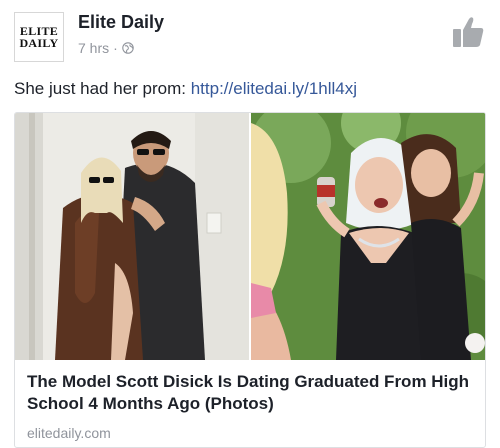 Image resolution: width=500 pixels, height=448 pixels. Describe the element at coordinates (274, 88) in the screenshot. I see `status-link: http://elitedai.ly/1hll4xj` at that location.